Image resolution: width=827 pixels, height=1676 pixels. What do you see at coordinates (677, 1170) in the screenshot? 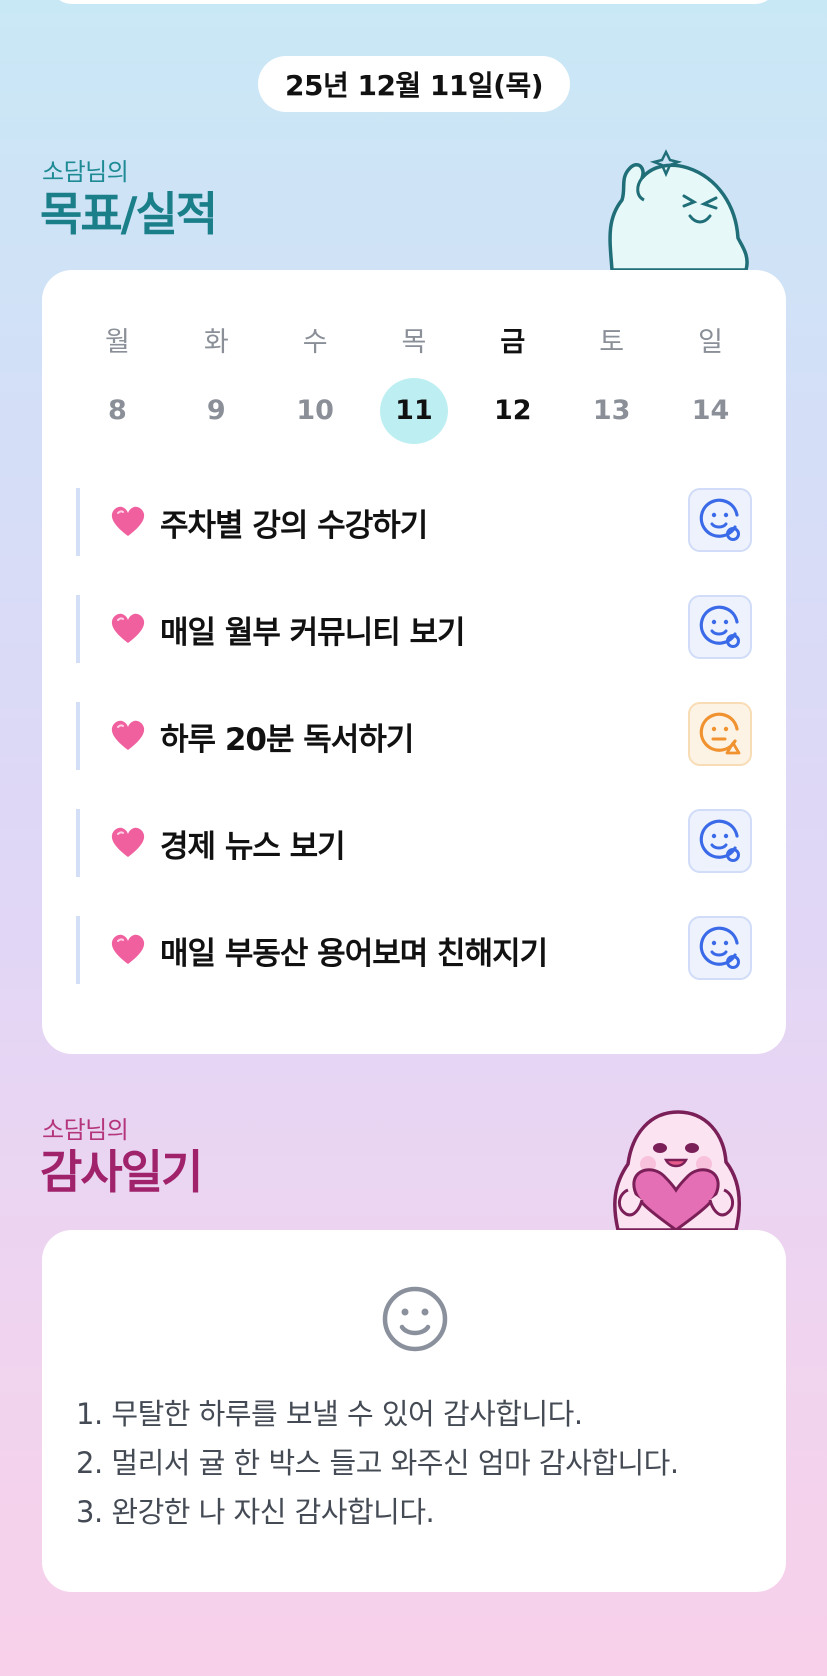
I see `heart-holding-mascot-icon` at bounding box center [677, 1170].